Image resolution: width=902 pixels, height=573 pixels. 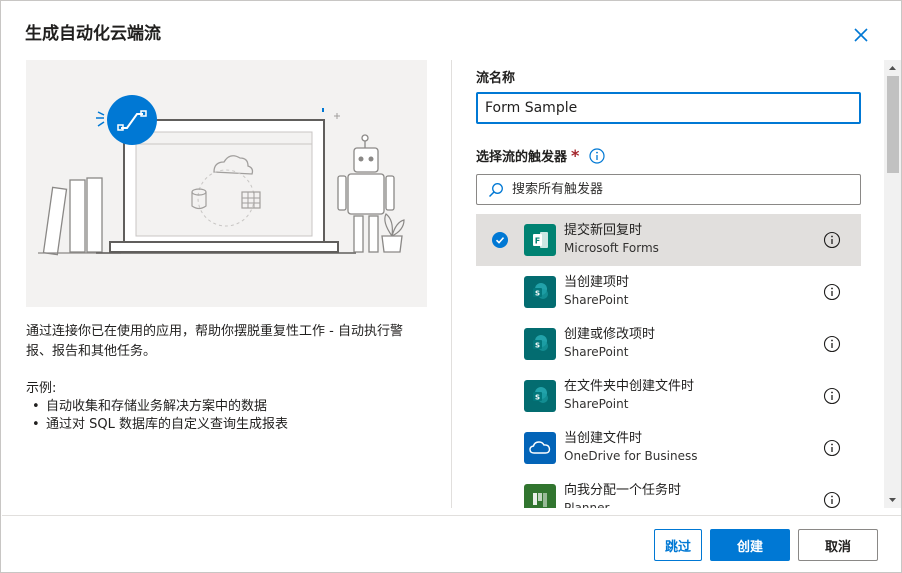 I want to click on trigger-text: 向我分配一个任务时 Planner, so click(x=622, y=495).